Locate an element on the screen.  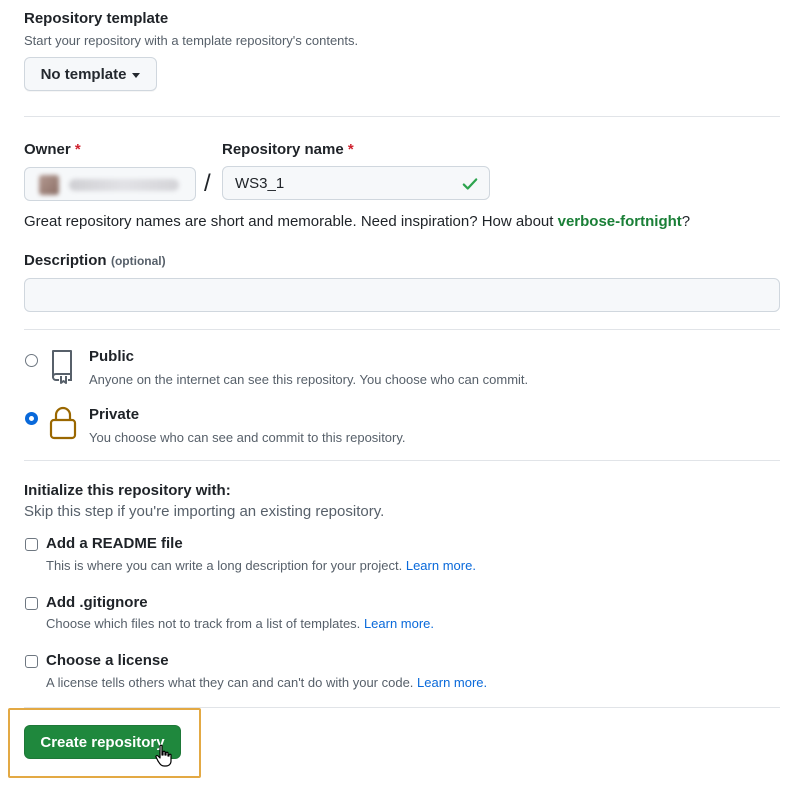
license-checkbox is located at coordinates (31, 661).